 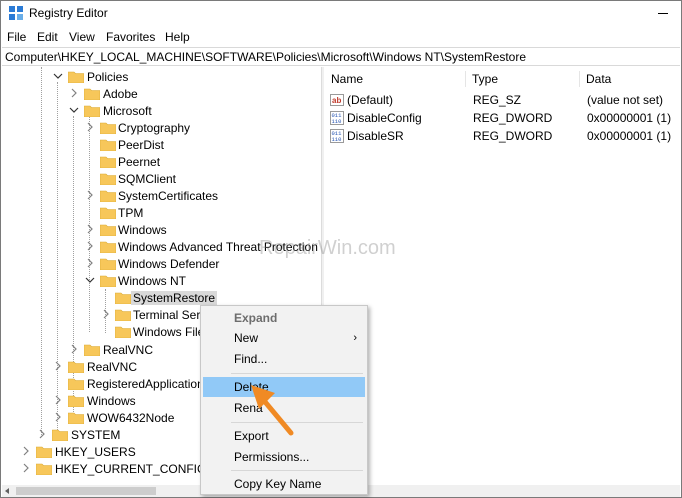 I want to click on tree-item-label: Windows Defender, so click(x=169, y=264).